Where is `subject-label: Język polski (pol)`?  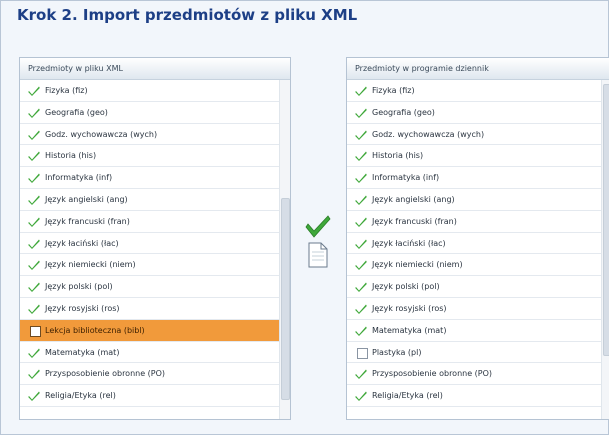 subject-label: Język polski (pol) is located at coordinates (79, 287).